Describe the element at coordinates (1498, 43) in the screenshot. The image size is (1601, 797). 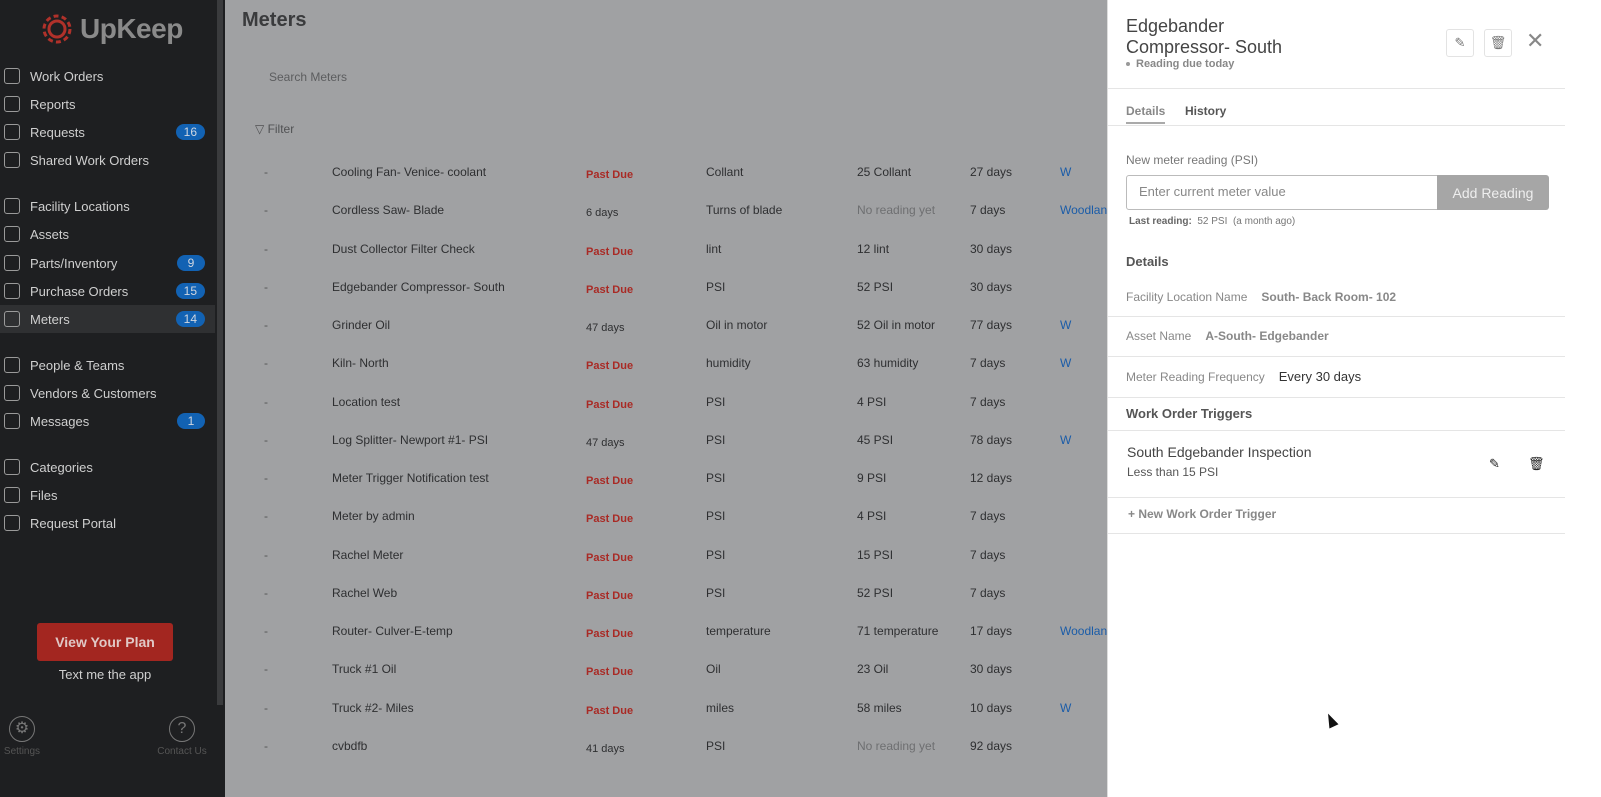
I see `delete-button: 🗑` at that location.